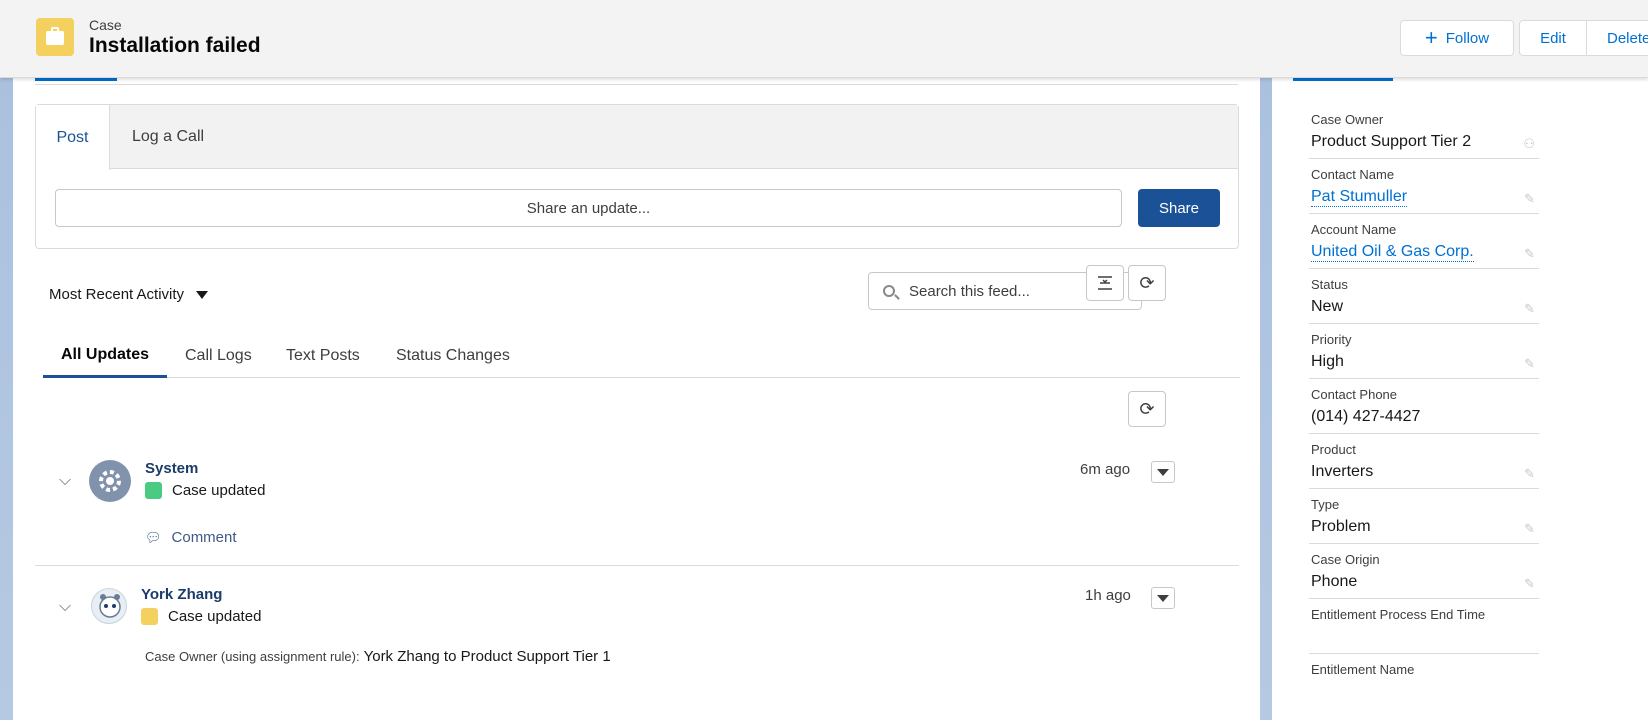 The width and height of the screenshot is (1648, 720). What do you see at coordinates (1354, 229) in the screenshot?
I see `field-label: Account Name` at bounding box center [1354, 229].